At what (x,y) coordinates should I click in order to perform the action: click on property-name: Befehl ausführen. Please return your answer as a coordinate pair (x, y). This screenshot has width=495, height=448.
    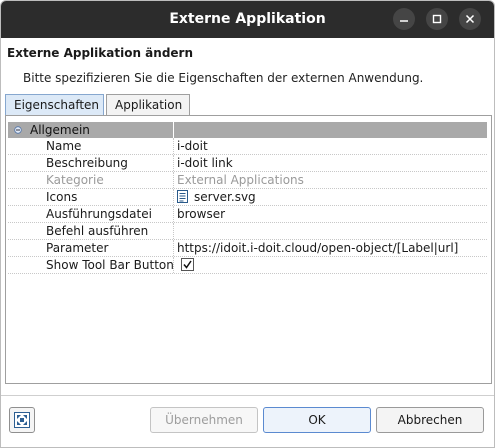
    Looking at the image, I should click on (91, 231).